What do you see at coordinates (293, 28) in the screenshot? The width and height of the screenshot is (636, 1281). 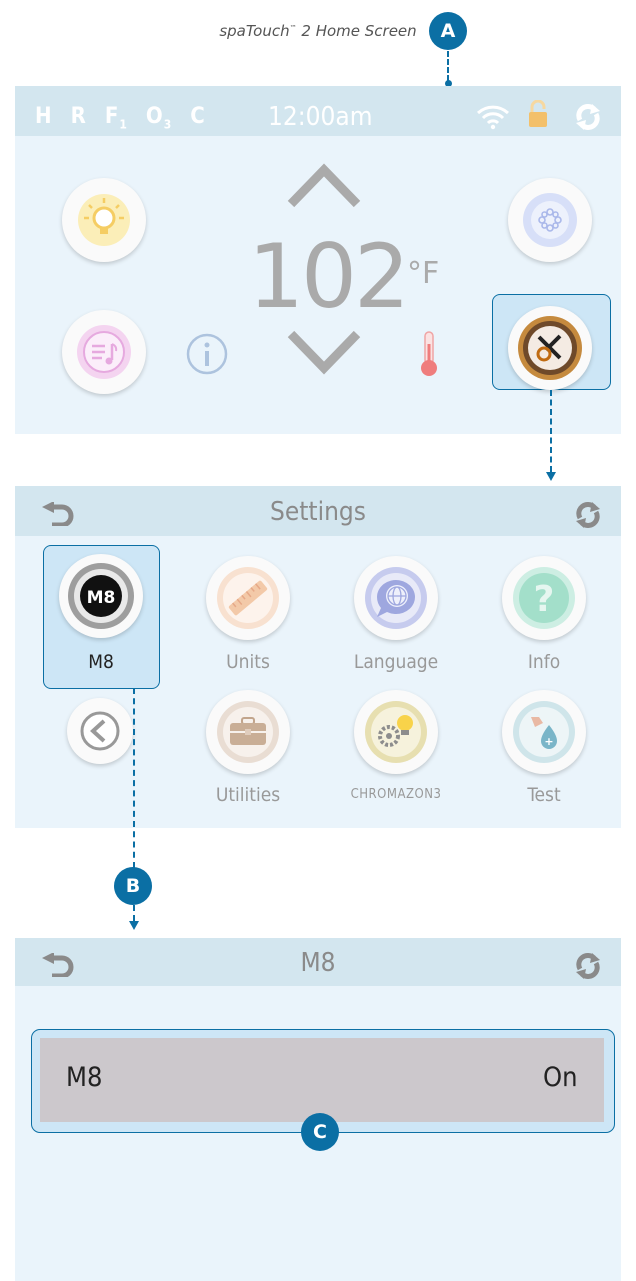 I see `caption-tm: ™` at bounding box center [293, 28].